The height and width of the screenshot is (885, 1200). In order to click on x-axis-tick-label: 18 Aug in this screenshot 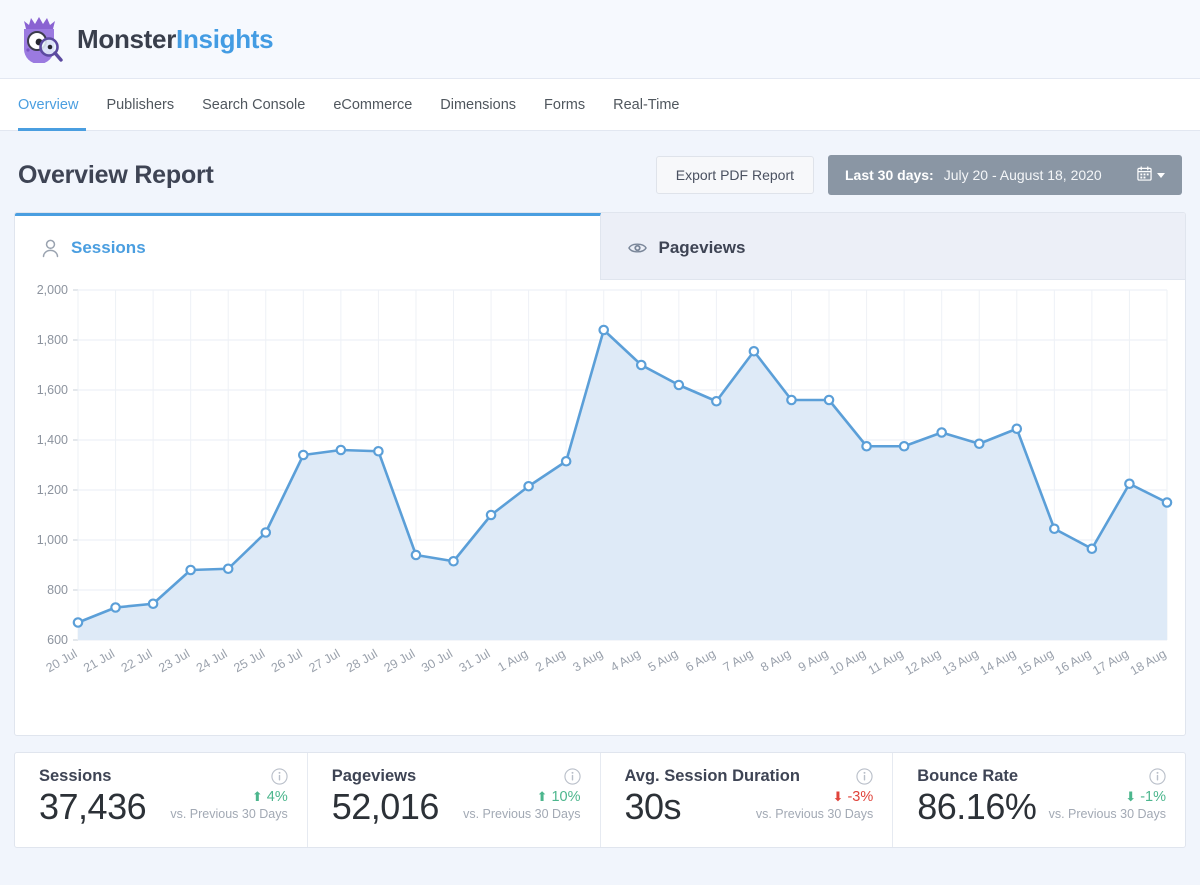, I will do `click(1148, 662)`.